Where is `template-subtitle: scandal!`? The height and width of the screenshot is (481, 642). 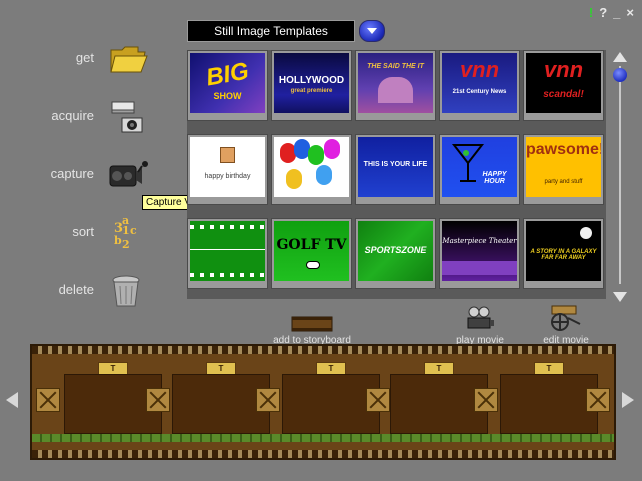 template-subtitle: scandal! is located at coordinates (563, 94).